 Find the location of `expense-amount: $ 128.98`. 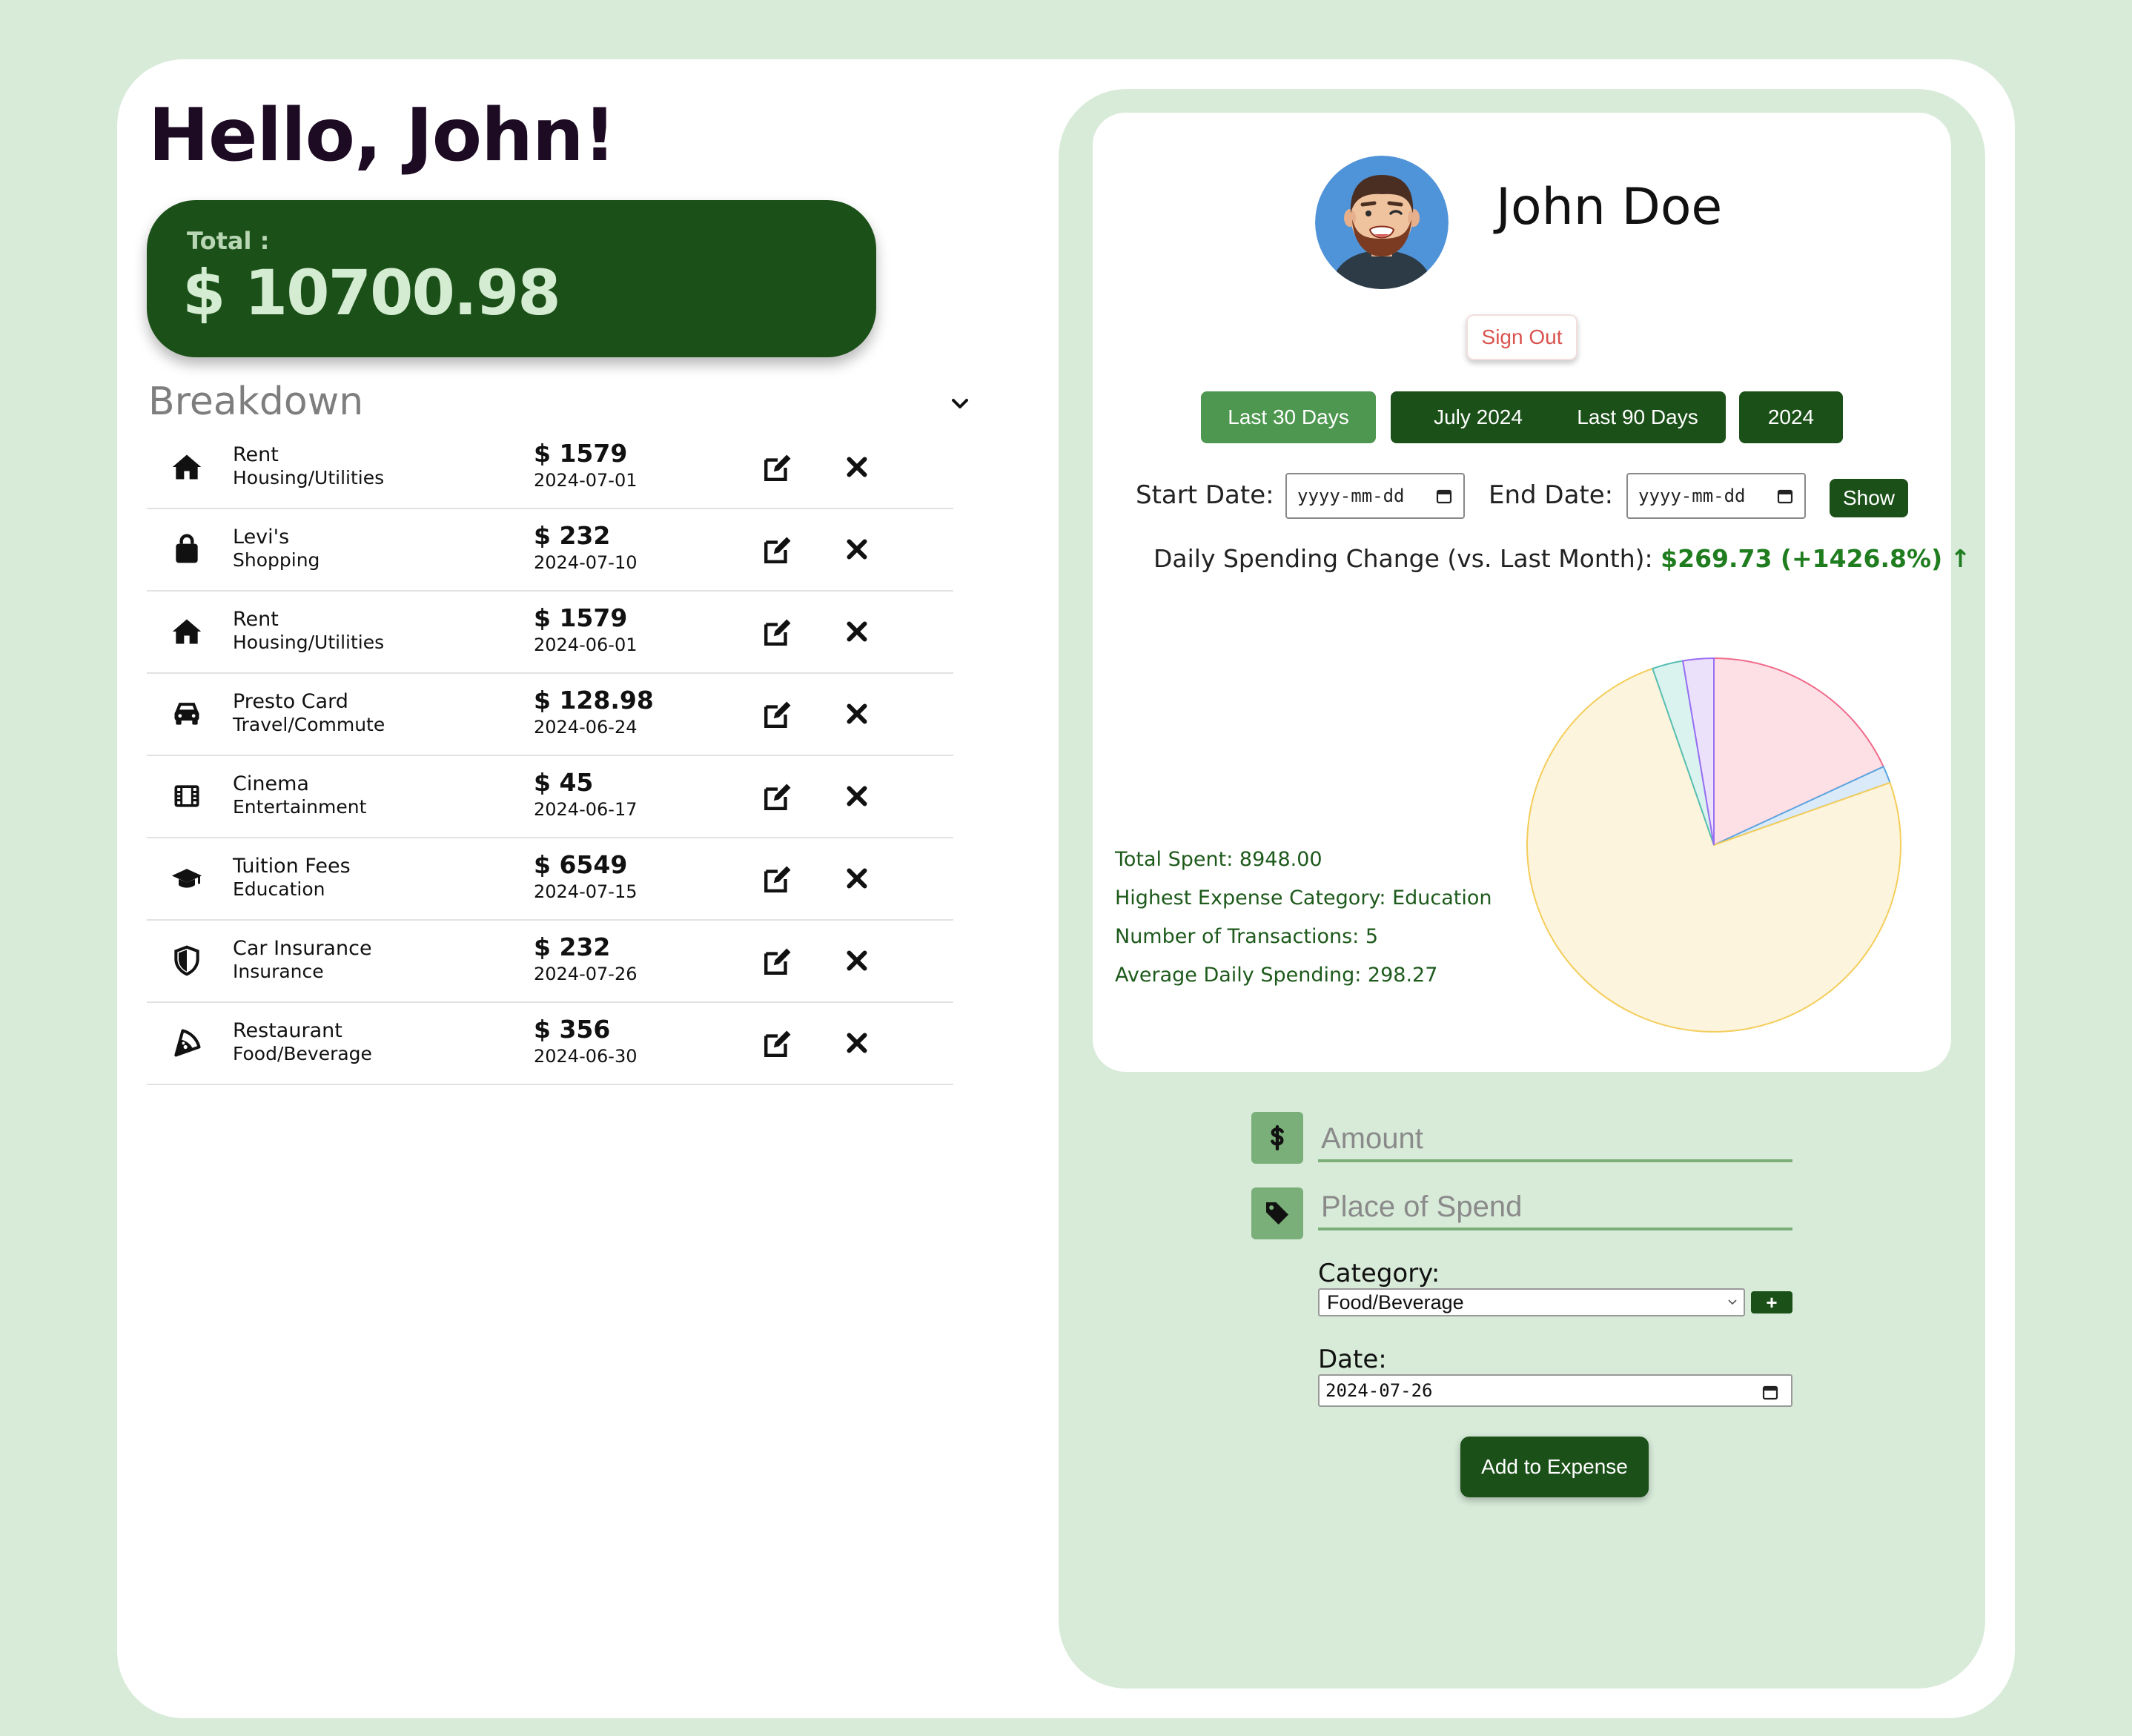

expense-amount: $ 128.98 is located at coordinates (594, 701).